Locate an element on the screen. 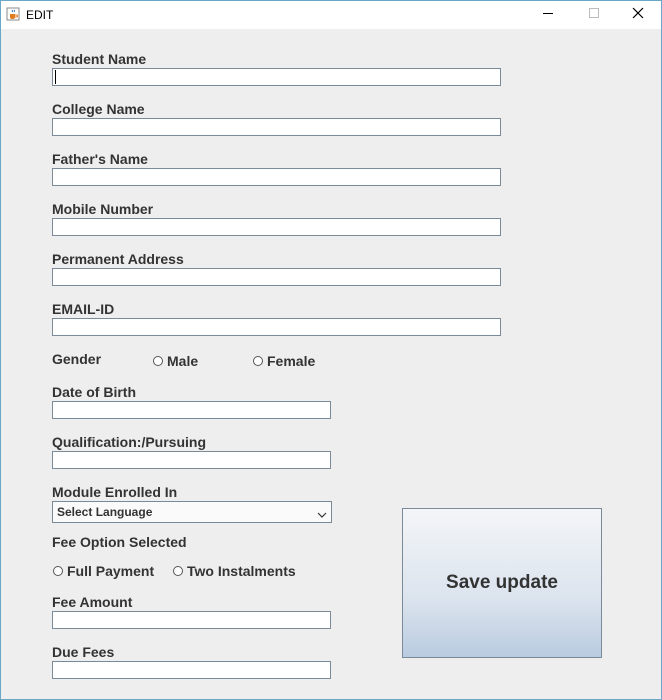 The height and width of the screenshot is (700, 662). two-instalments-label: Two Instalments is located at coordinates (241, 571).